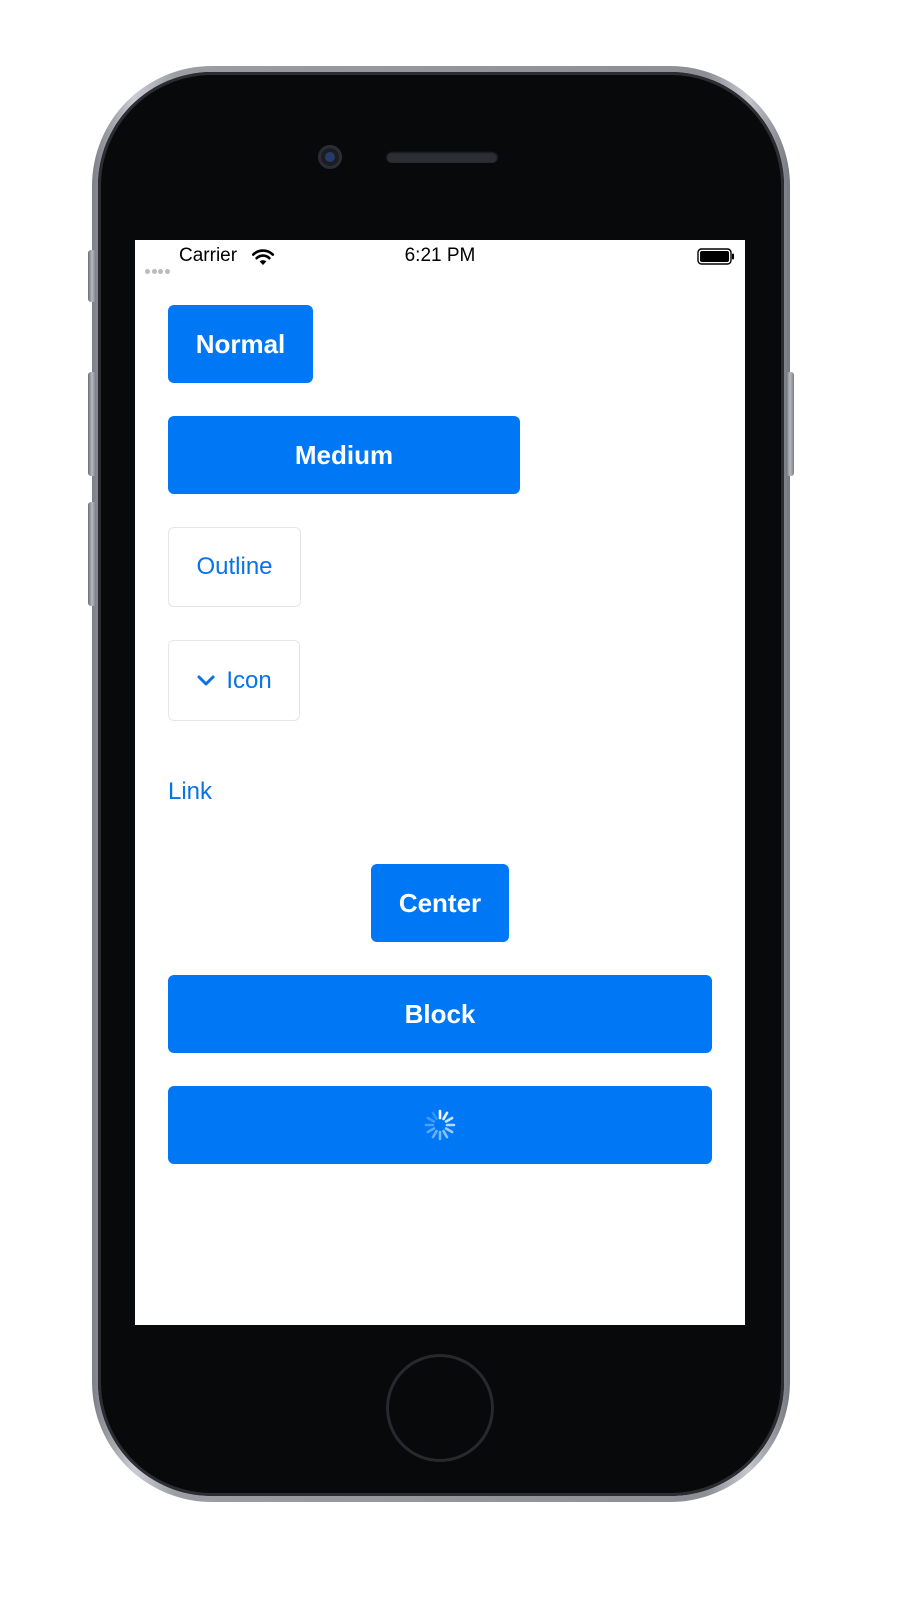 Image resolution: width=900 pixels, height=1600 pixels. What do you see at coordinates (440, 1408) in the screenshot?
I see `home-button` at bounding box center [440, 1408].